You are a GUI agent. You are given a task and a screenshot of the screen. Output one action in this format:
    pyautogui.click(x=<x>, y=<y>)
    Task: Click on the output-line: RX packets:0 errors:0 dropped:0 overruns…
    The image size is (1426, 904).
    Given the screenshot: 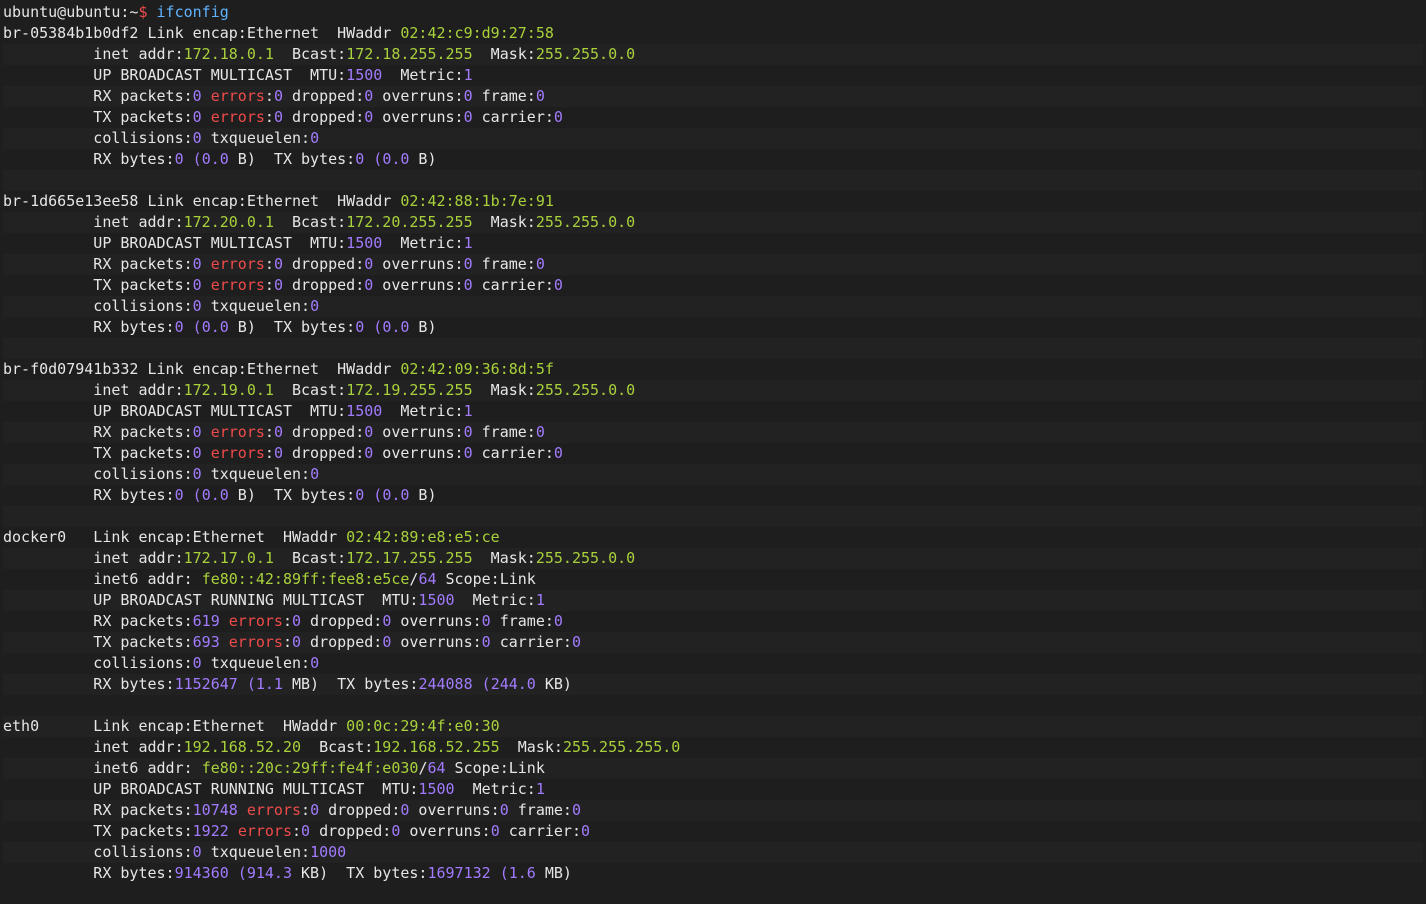 What is the action you would take?
    pyautogui.click(x=713, y=264)
    